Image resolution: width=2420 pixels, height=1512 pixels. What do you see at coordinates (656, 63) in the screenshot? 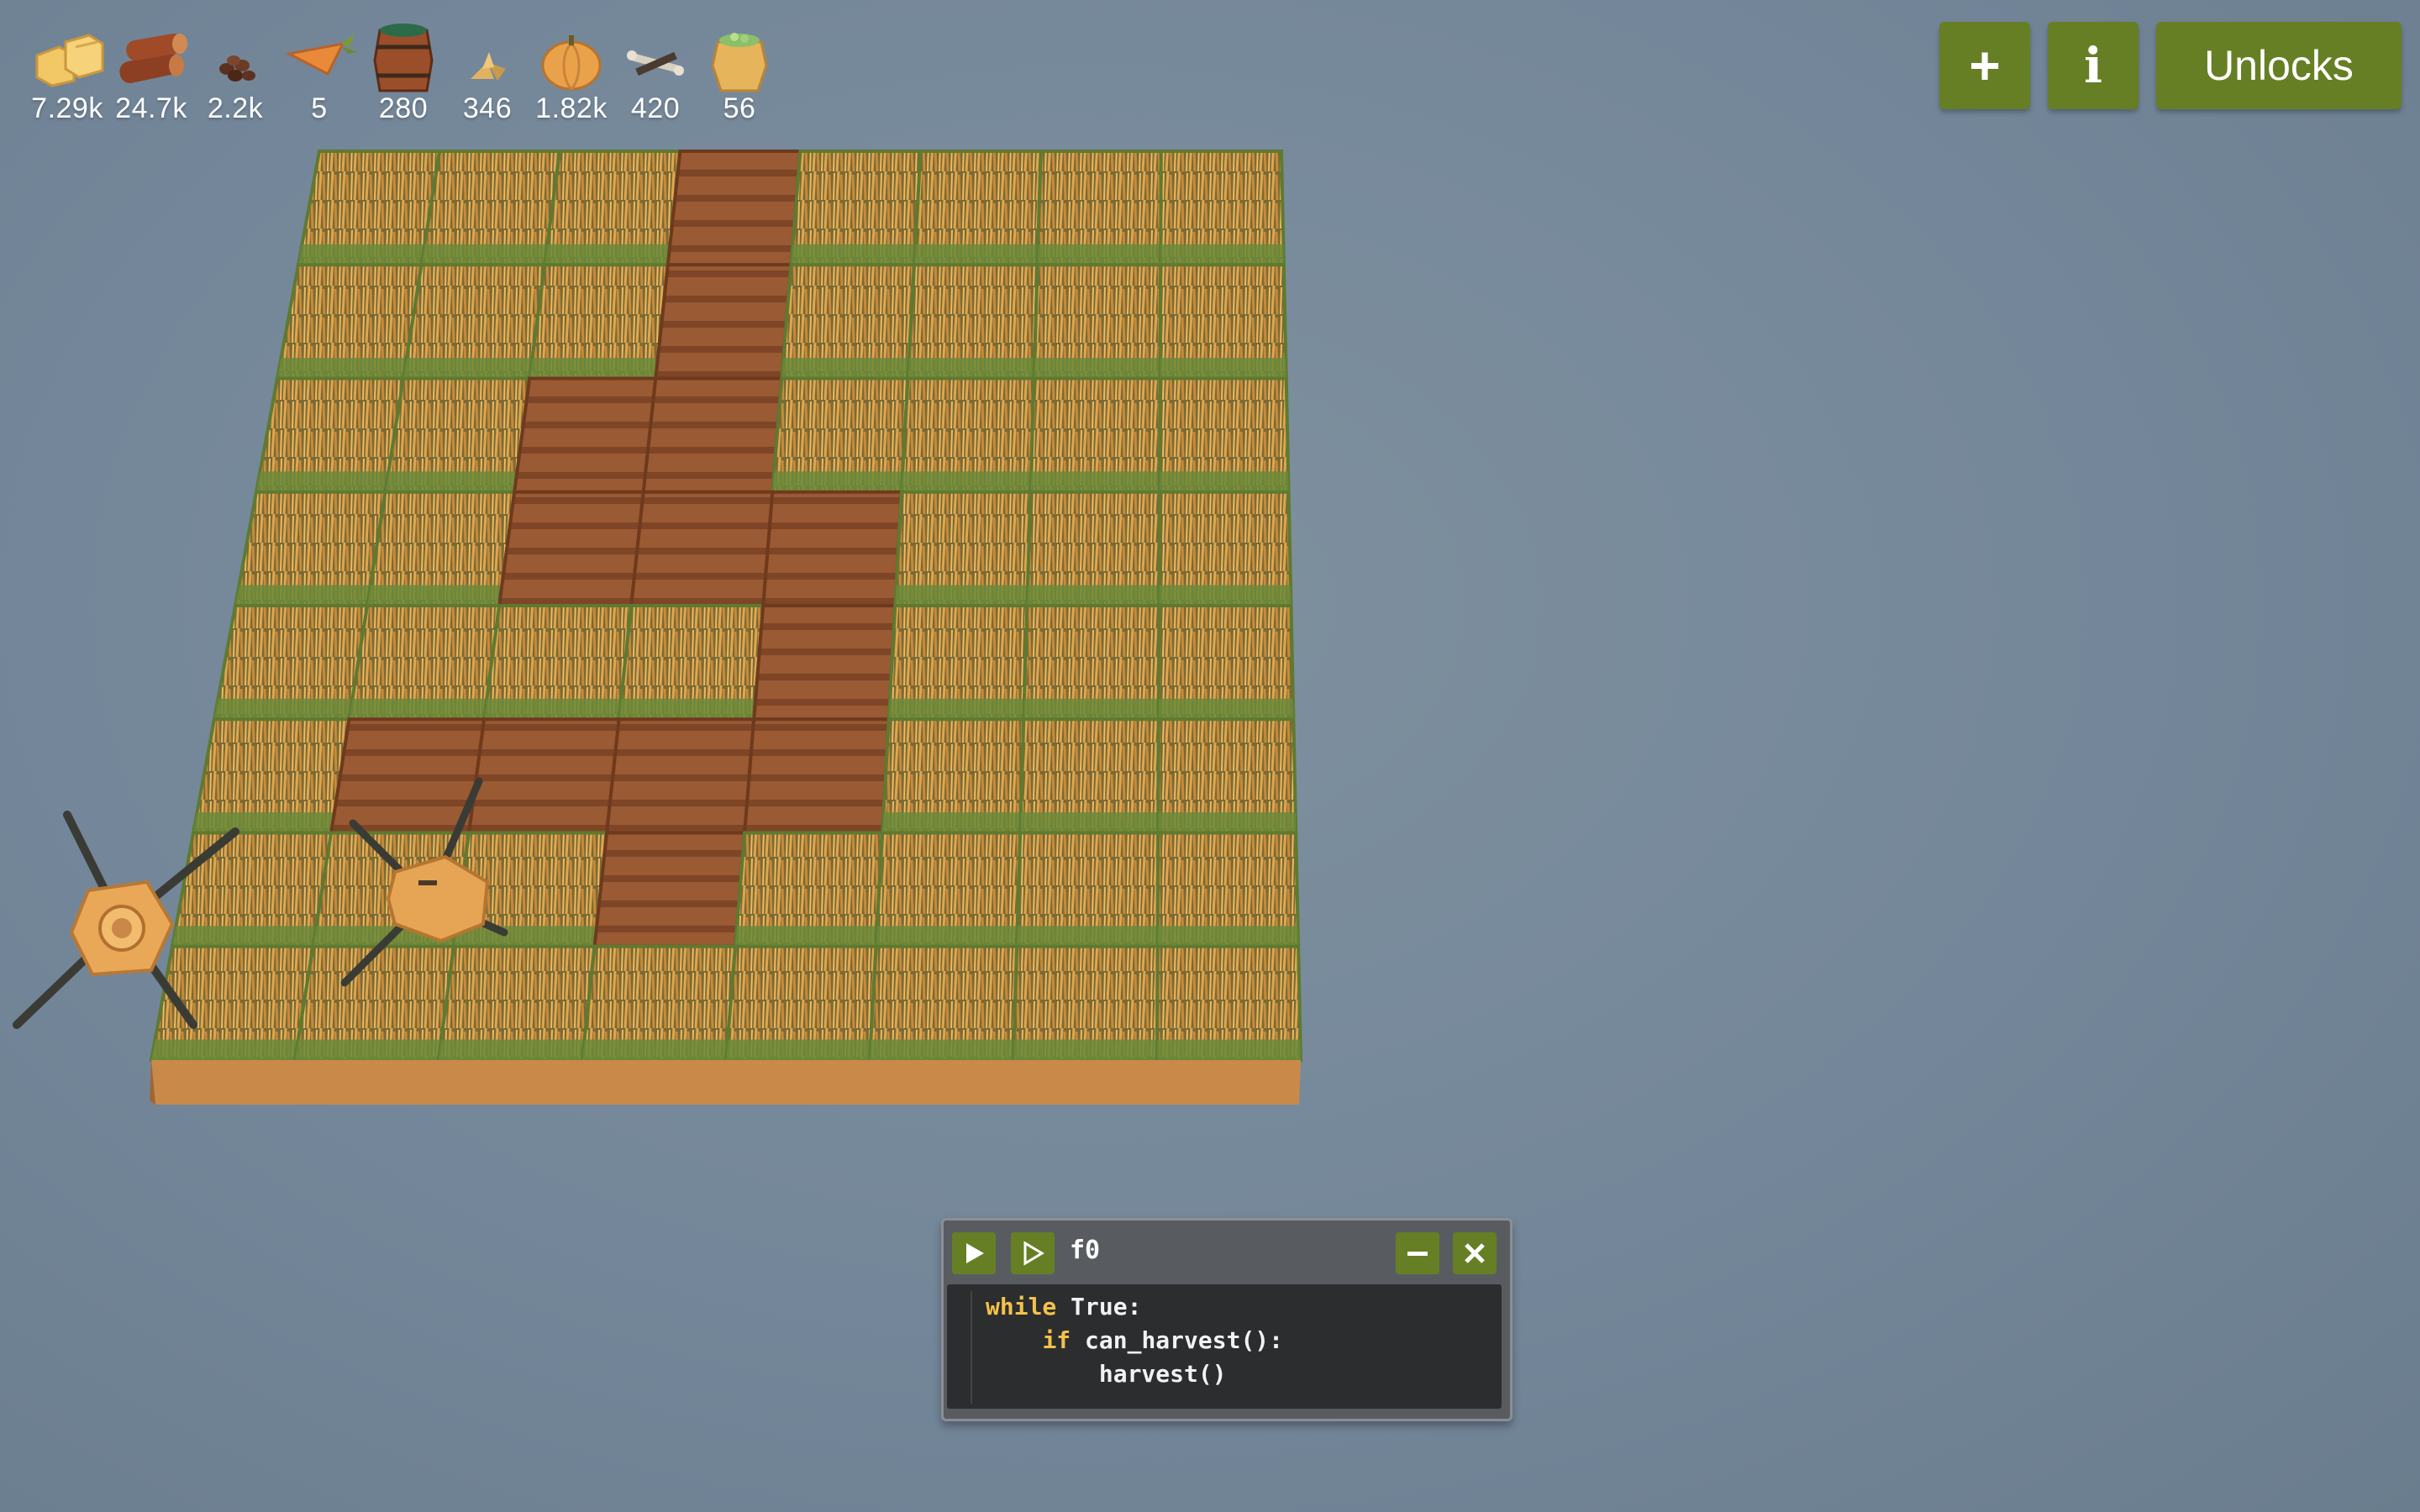
I see `bones-icon` at bounding box center [656, 63].